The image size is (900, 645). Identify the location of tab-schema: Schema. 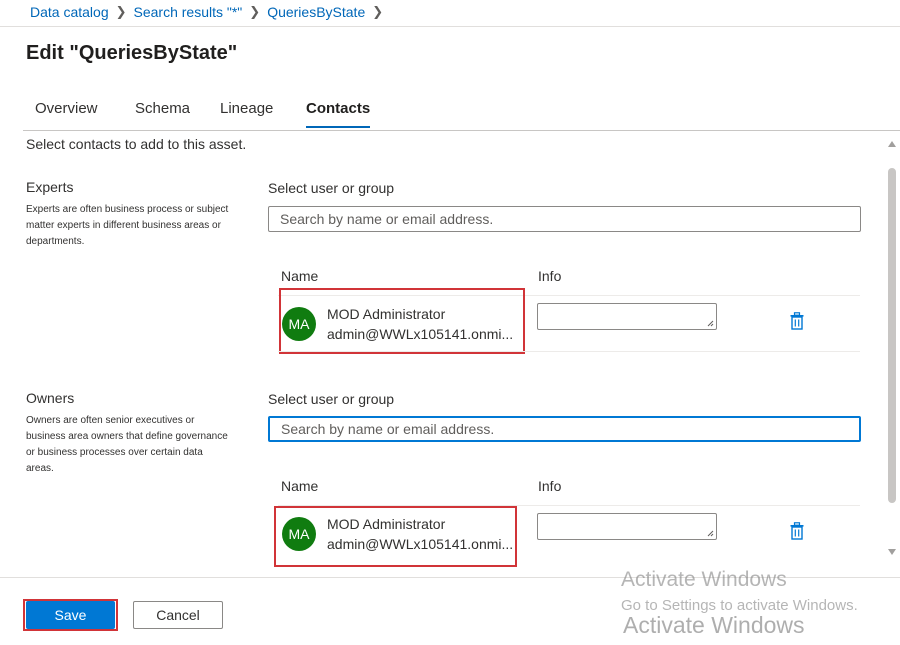
(162, 108).